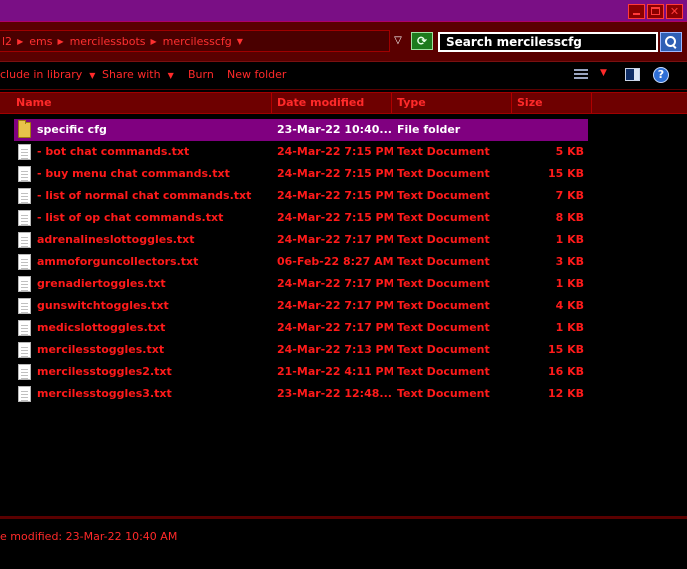 The width and height of the screenshot is (687, 569). What do you see at coordinates (661, 75) in the screenshot?
I see `help-icon: ?` at bounding box center [661, 75].